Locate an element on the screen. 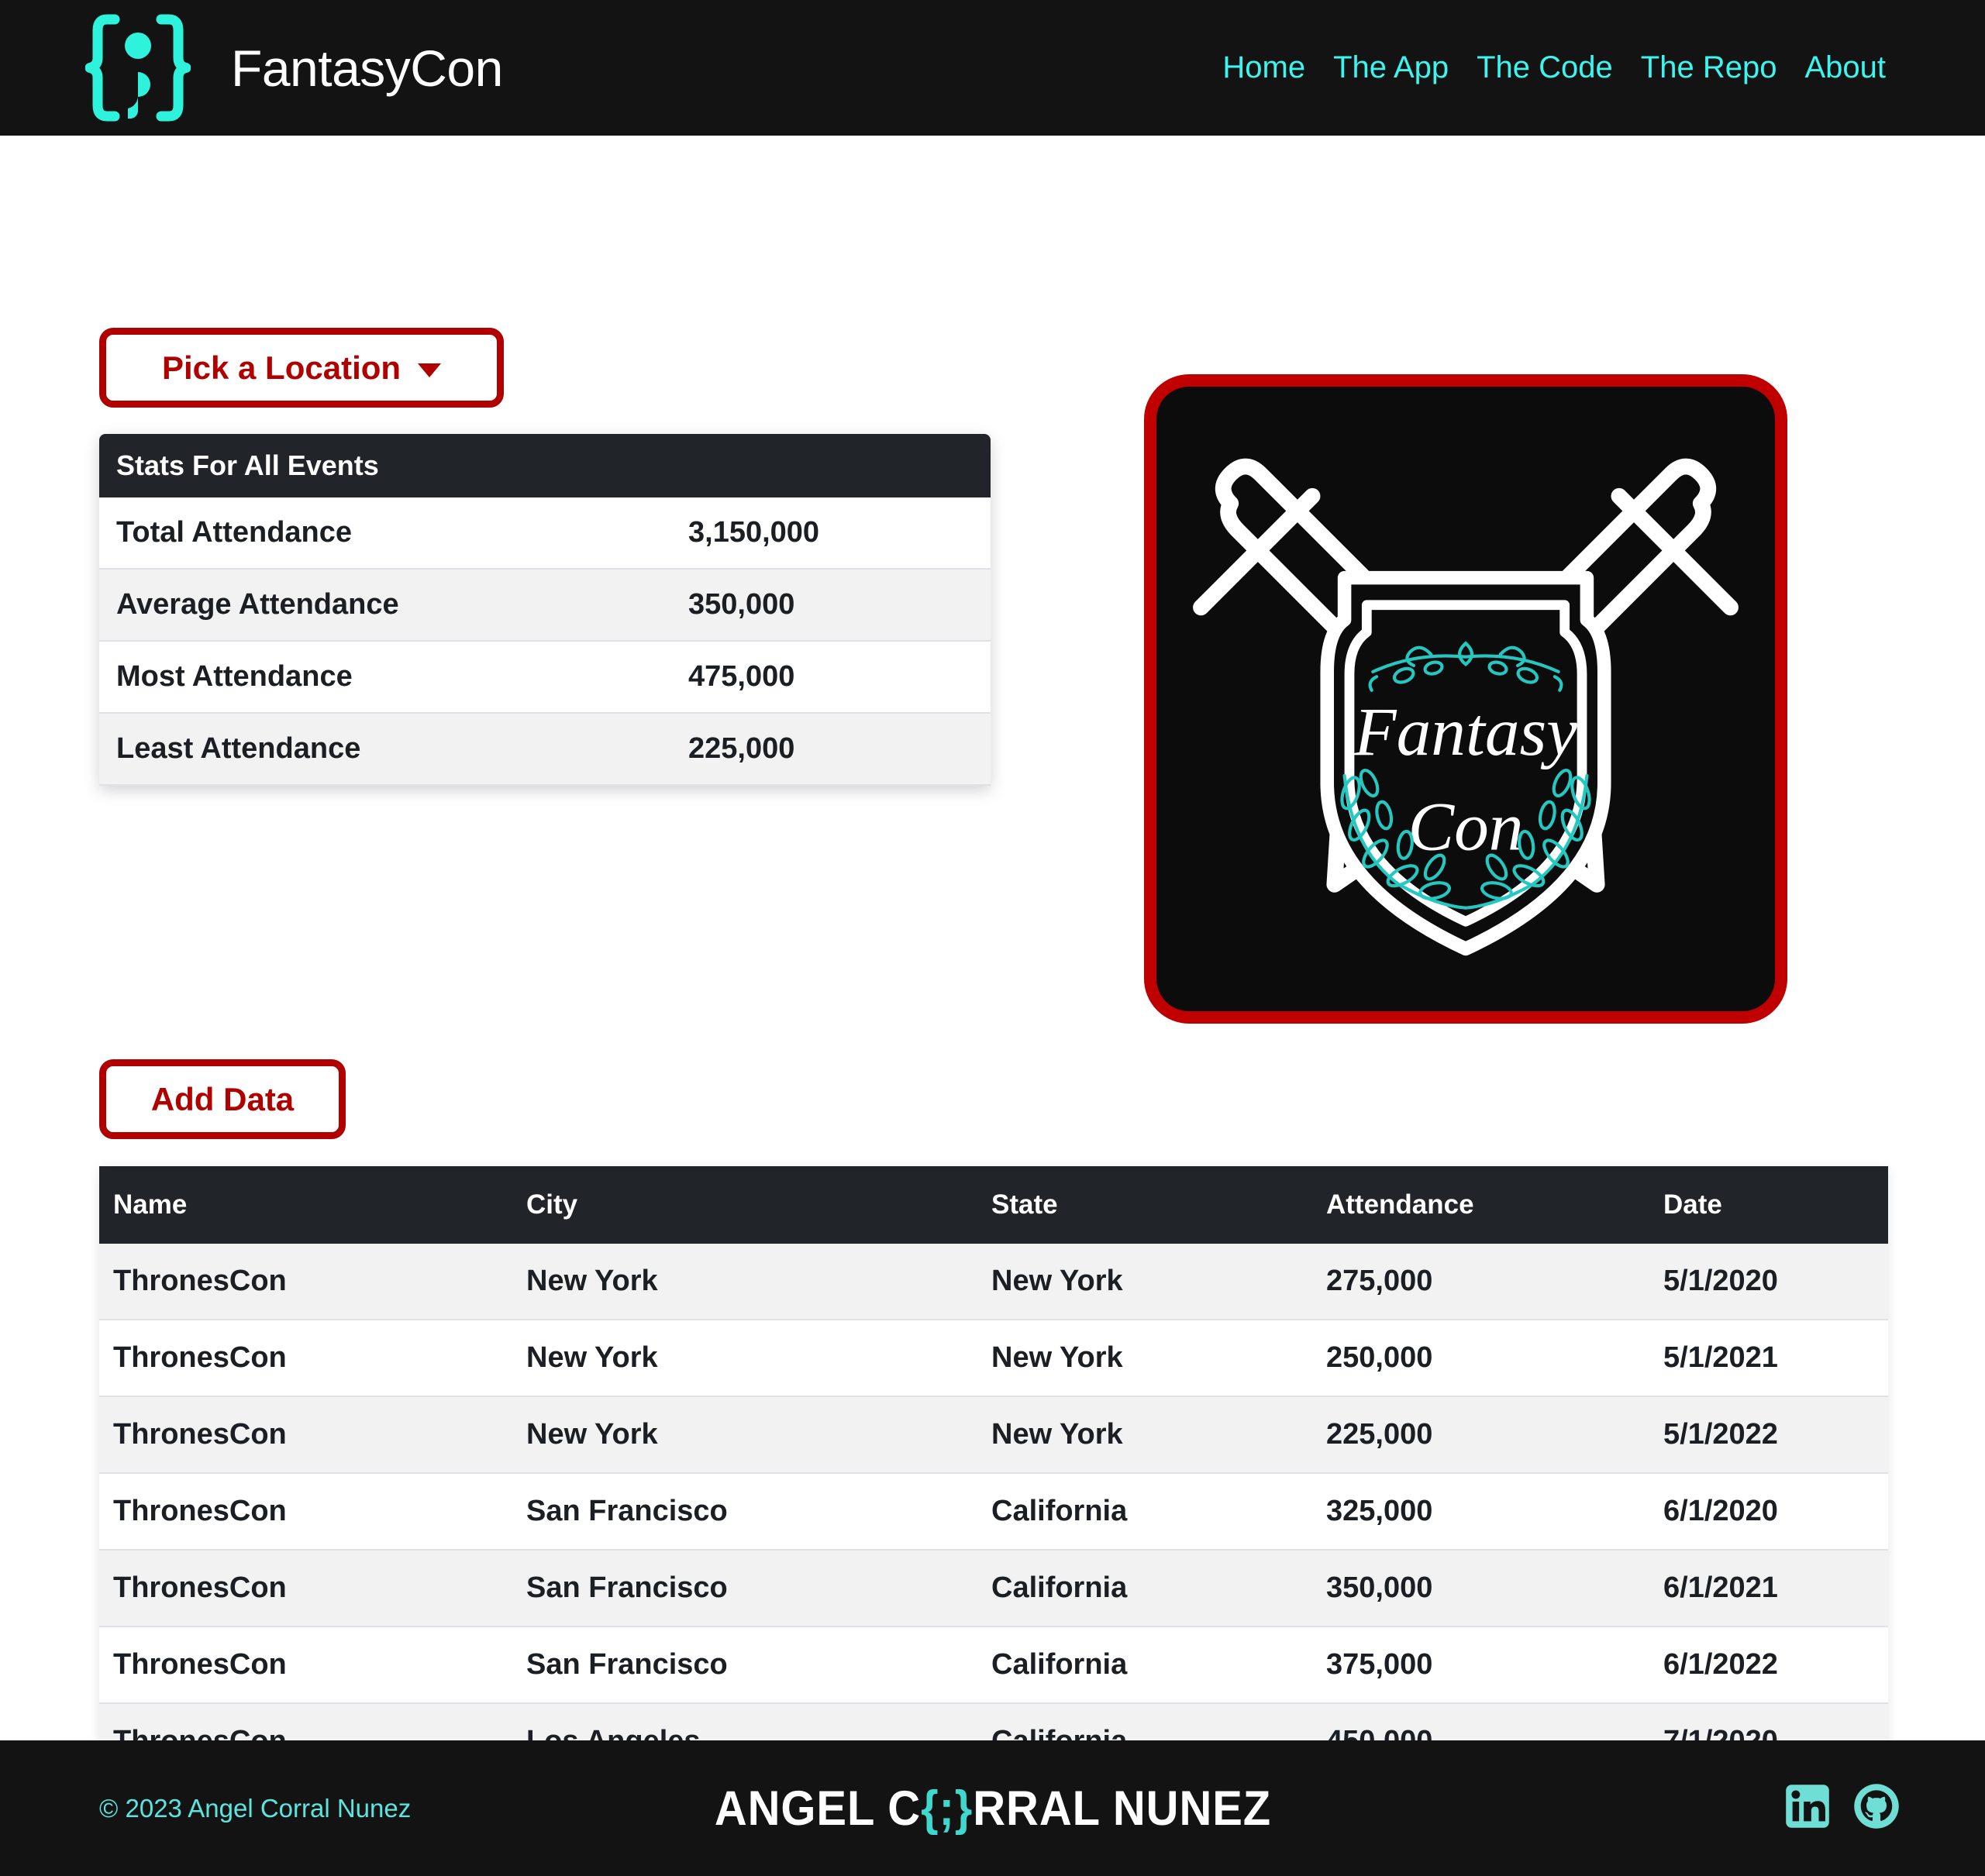 This screenshot has width=1985, height=1876. brand-logo-link: FantasyCon is located at coordinates (294, 68).